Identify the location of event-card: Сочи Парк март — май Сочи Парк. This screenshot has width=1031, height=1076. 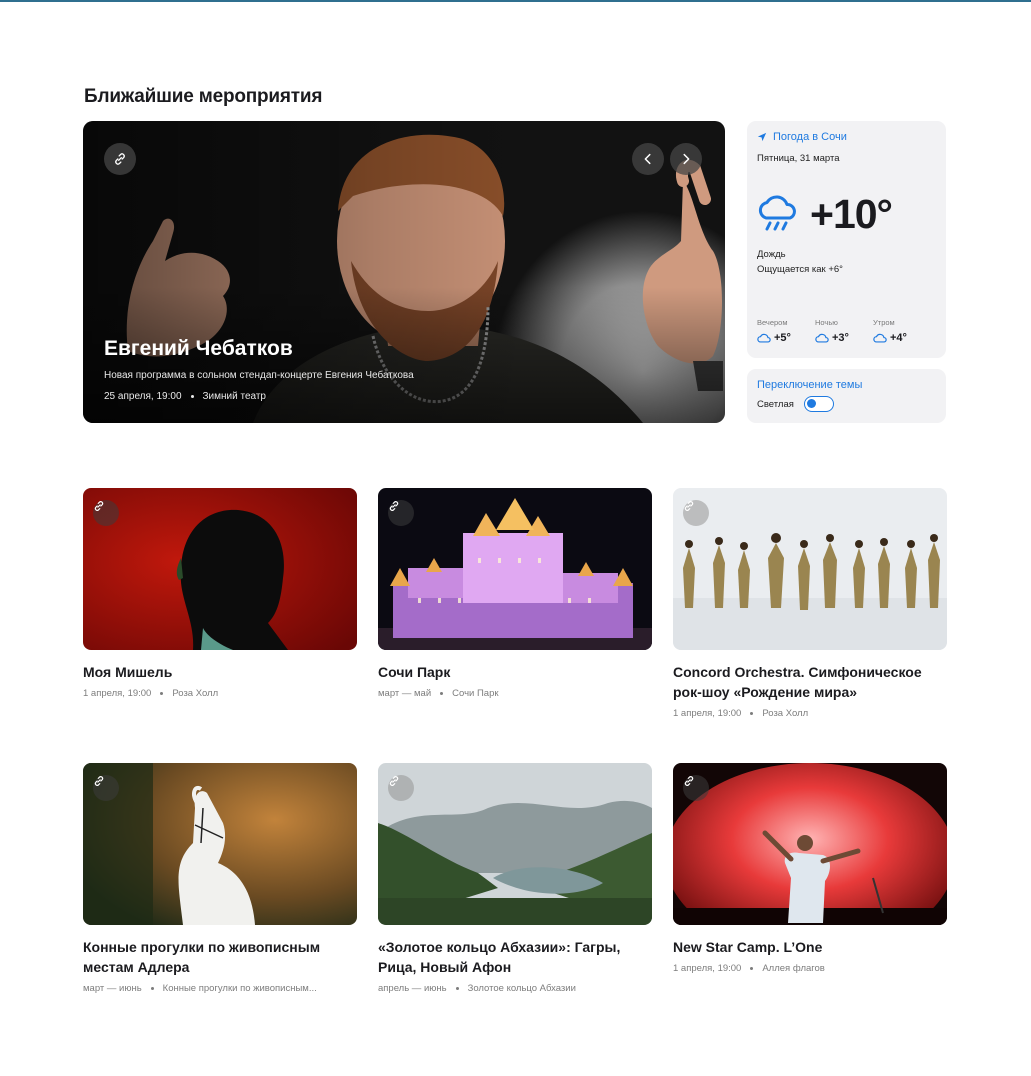
(515, 593).